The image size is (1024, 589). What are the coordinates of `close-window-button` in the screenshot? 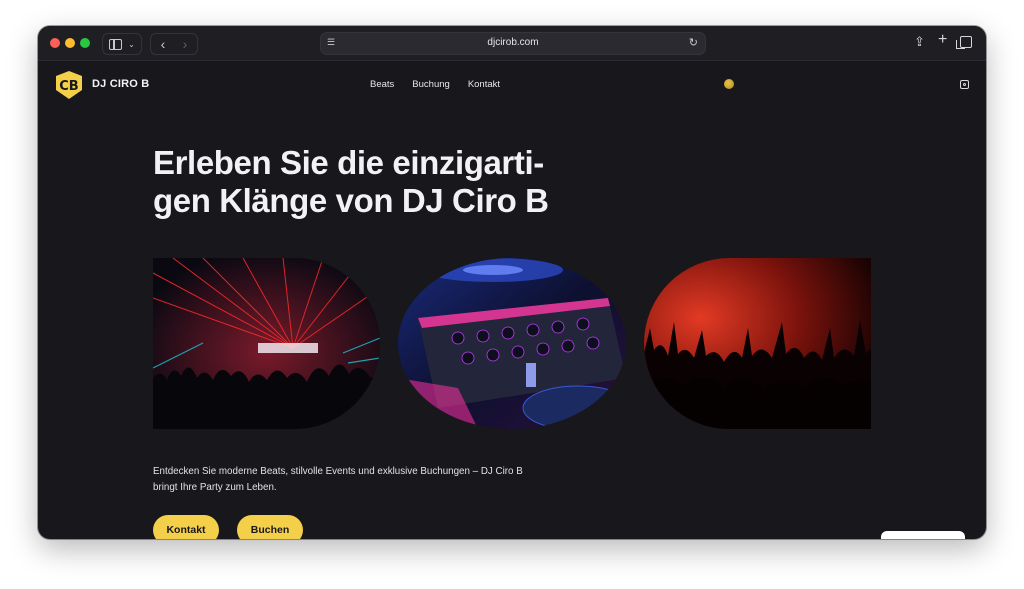 It's located at (55, 43).